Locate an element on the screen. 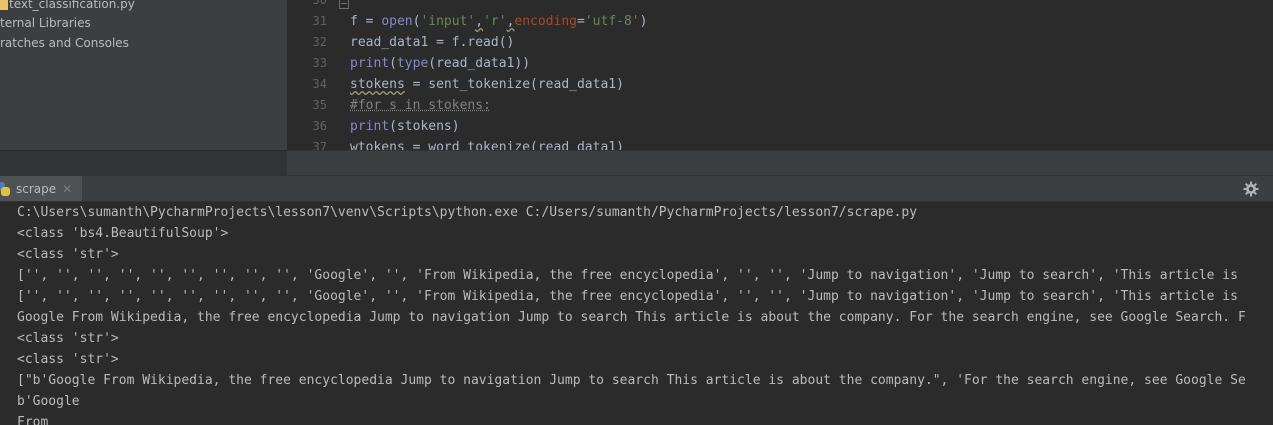 This screenshot has height=425, width=1273. editor-bottom-strip is located at coordinates (636, 163).